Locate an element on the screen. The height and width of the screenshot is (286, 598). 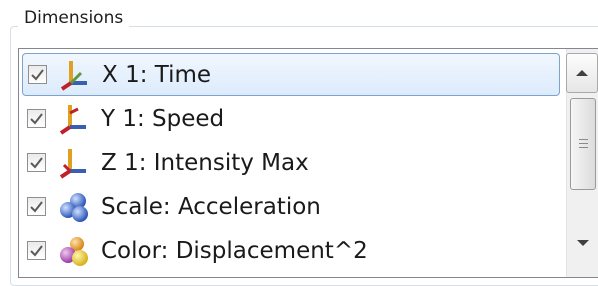
scroll-down-button is located at coordinates (582, 243).